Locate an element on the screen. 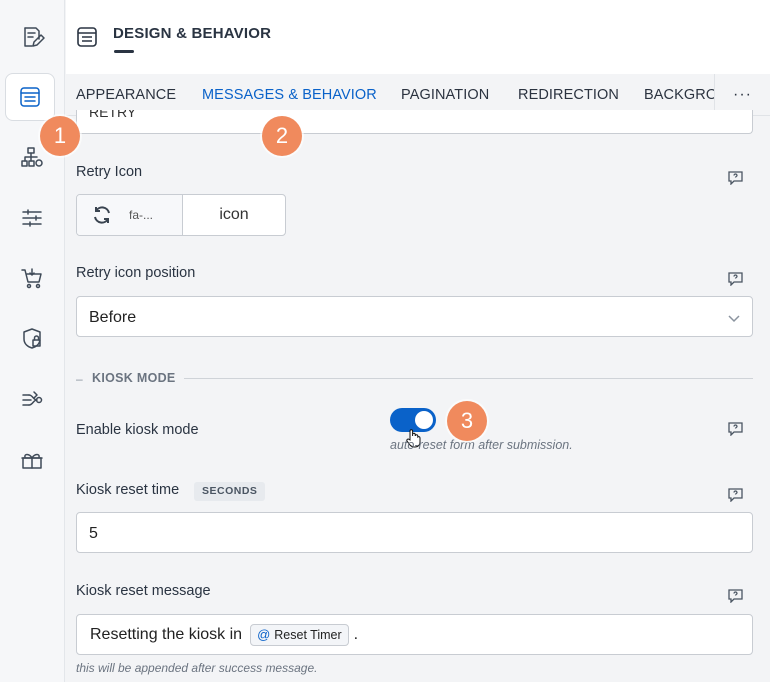 This screenshot has height=682, width=770. tab-background: BACKGRO is located at coordinates (680, 95).